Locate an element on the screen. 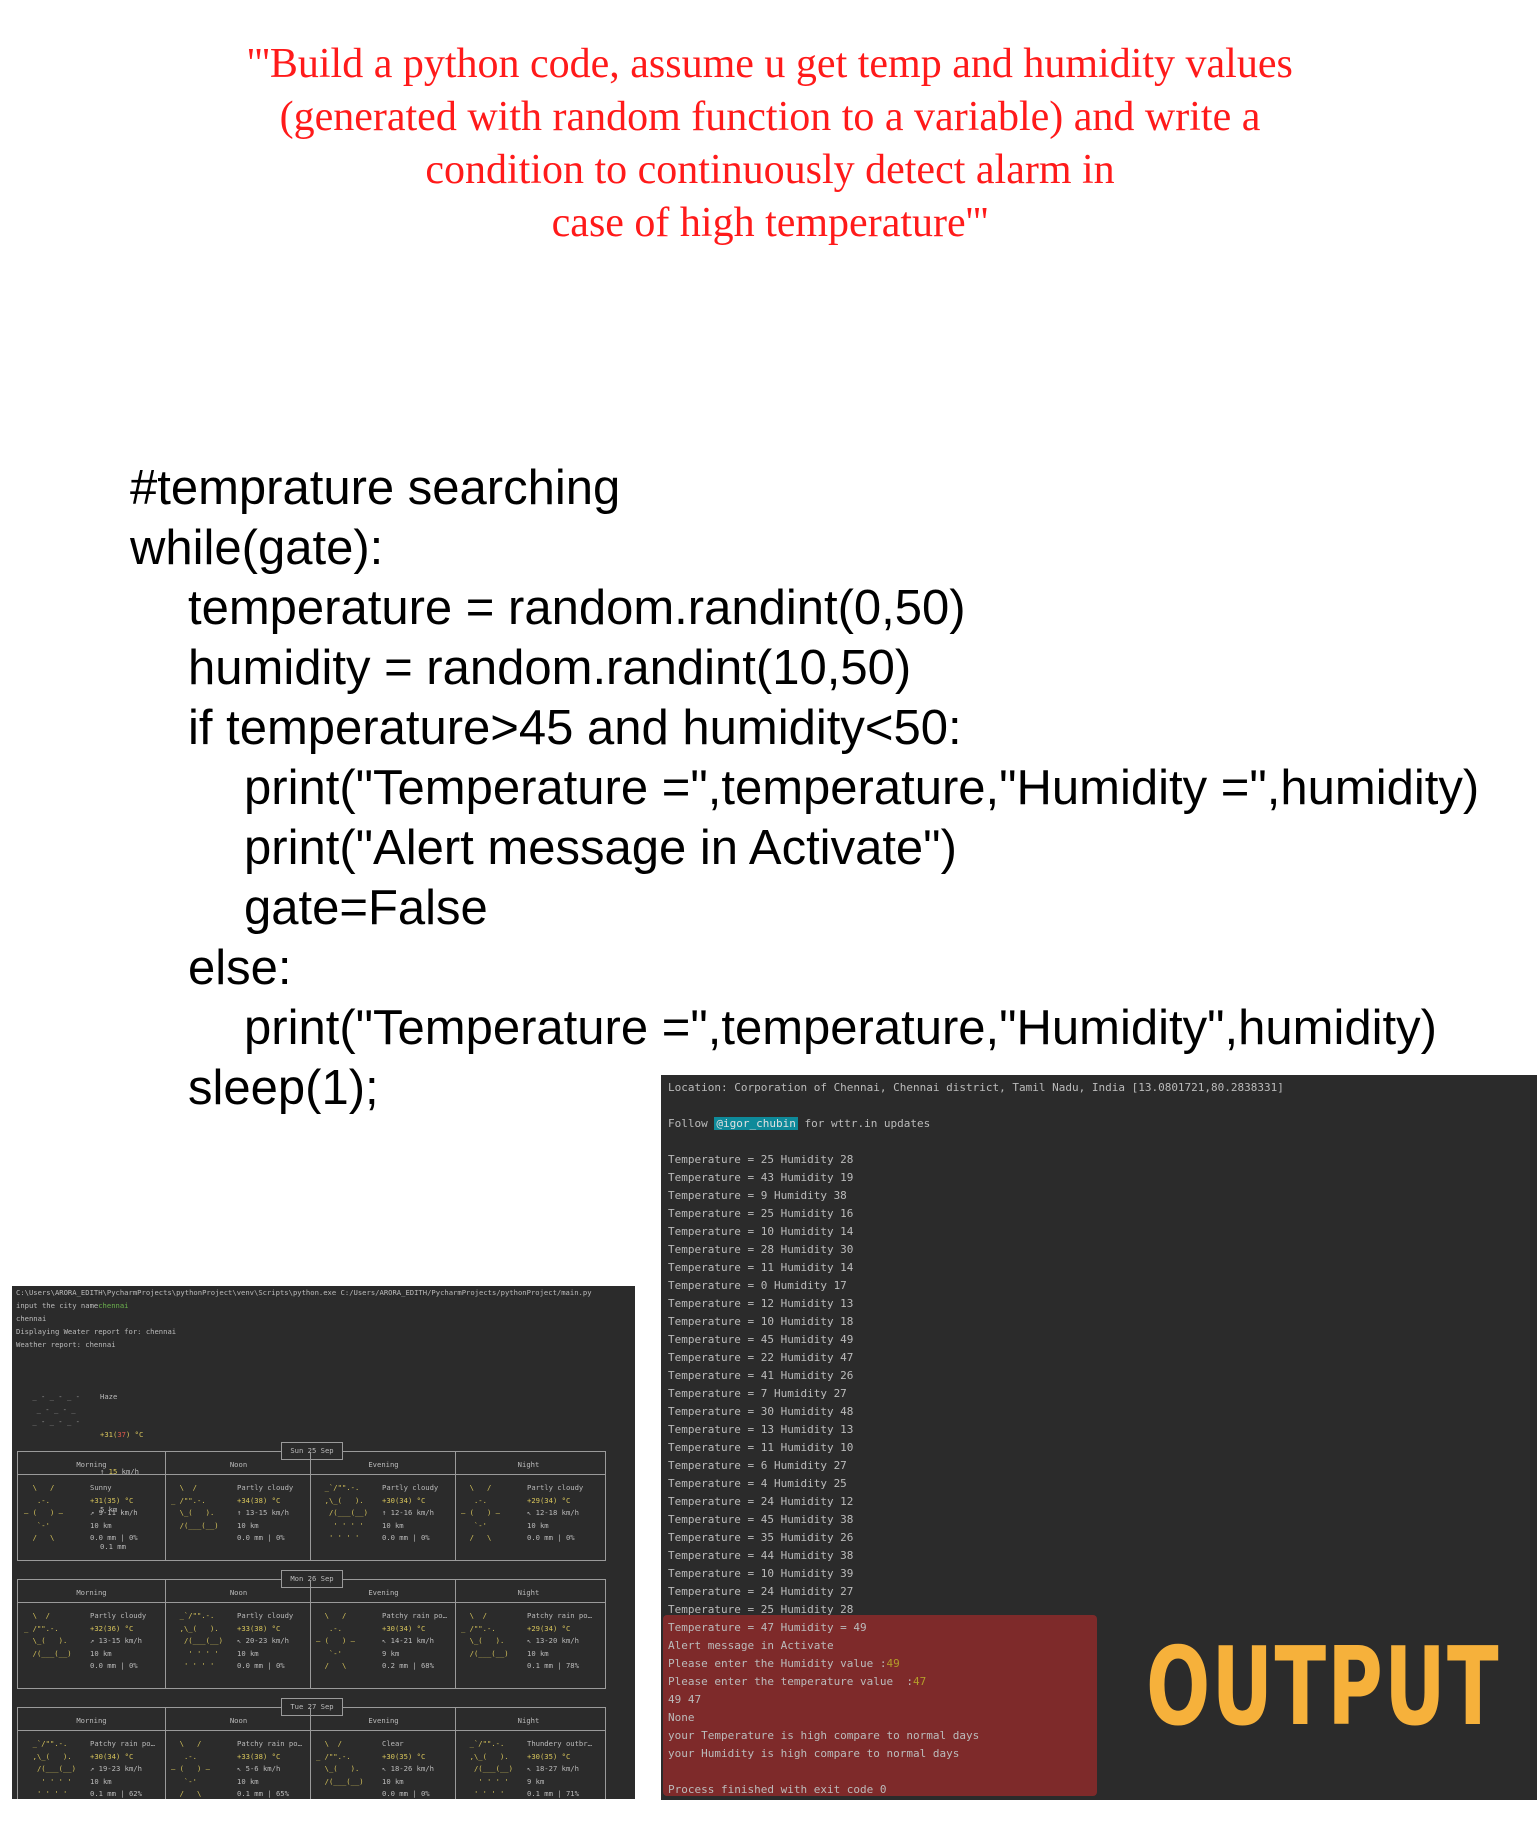  city-prompt-label: input the city name is located at coordinates (57, 1305).